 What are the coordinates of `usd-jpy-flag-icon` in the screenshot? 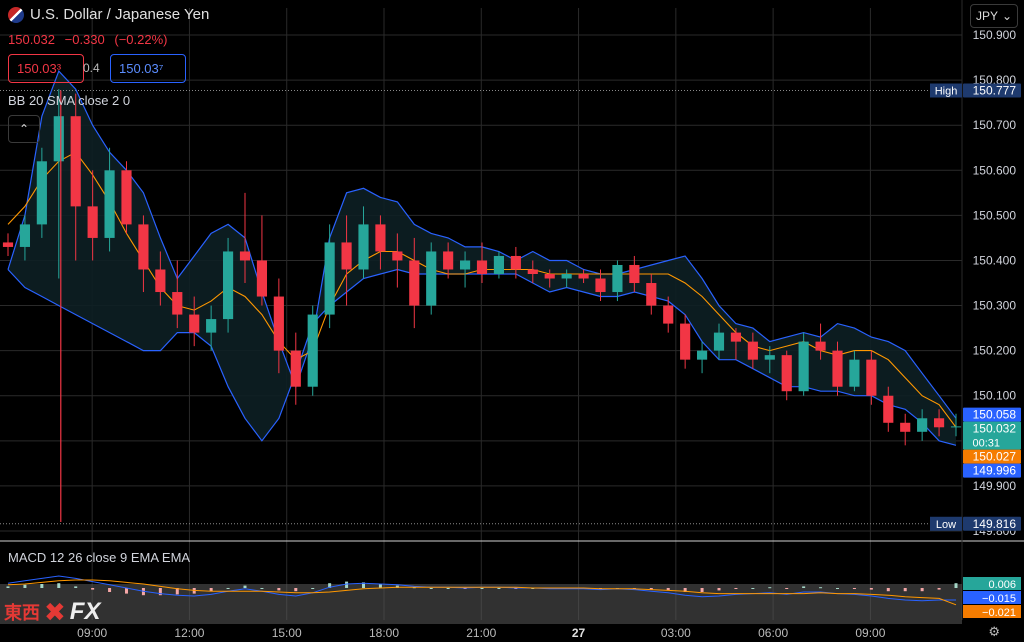 It's located at (16, 14).